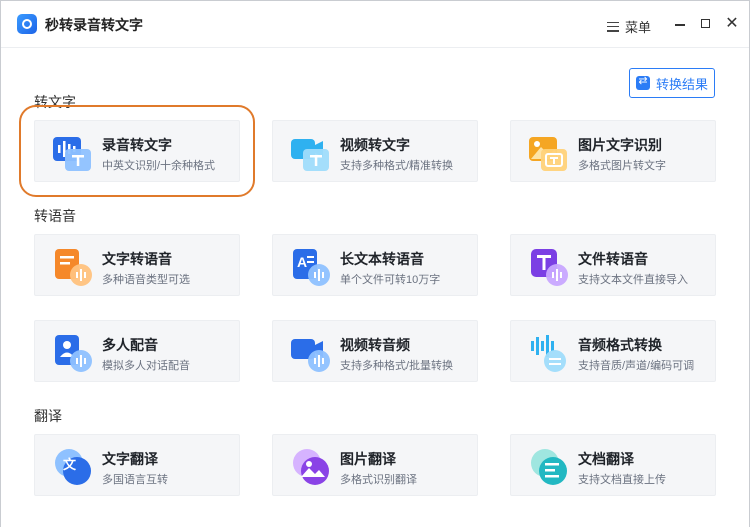 This screenshot has height=527, width=750. I want to click on card-subtitle: 支持音质/声道/编码可调, so click(636, 366).